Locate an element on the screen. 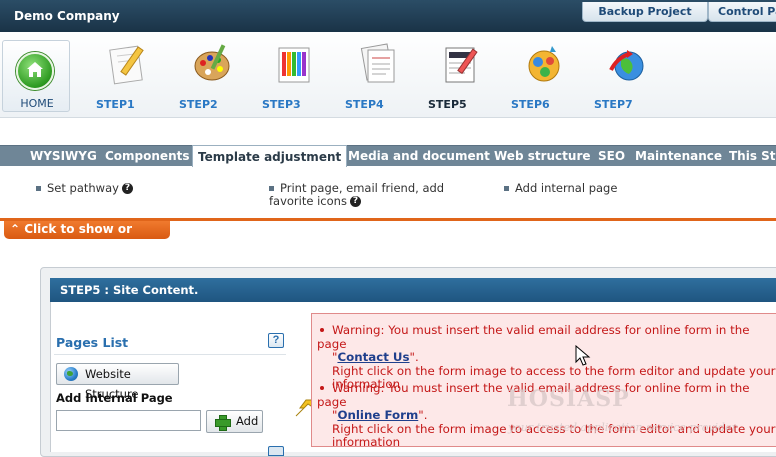 The height and width of the screenshot is (457, 776). mouse-cursor-icon is located at coordinates (583, 355).